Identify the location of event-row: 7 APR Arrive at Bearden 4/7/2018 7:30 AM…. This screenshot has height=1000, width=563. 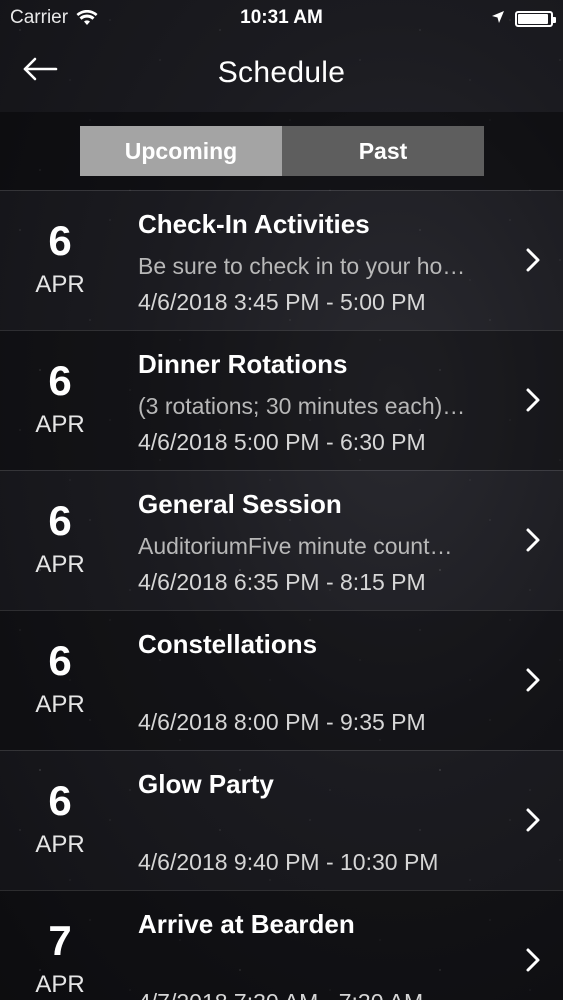
(281, 945).